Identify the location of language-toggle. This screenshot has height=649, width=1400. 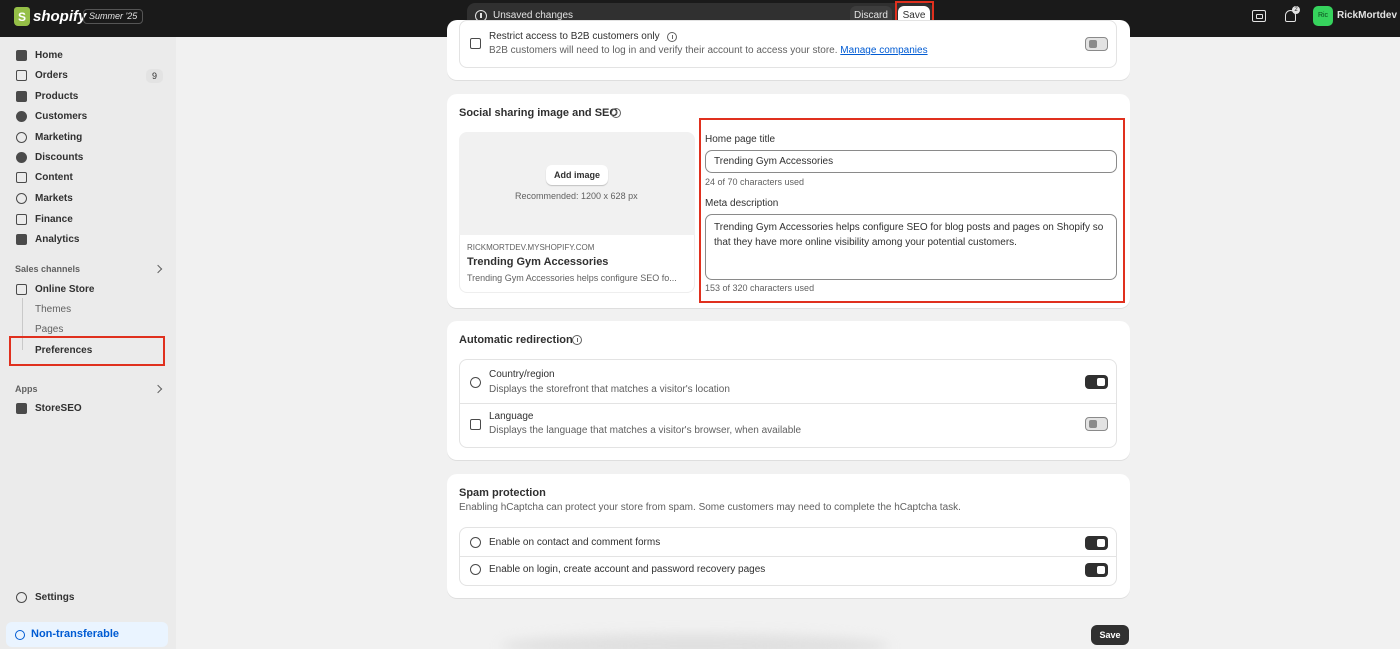
(1096, 424).